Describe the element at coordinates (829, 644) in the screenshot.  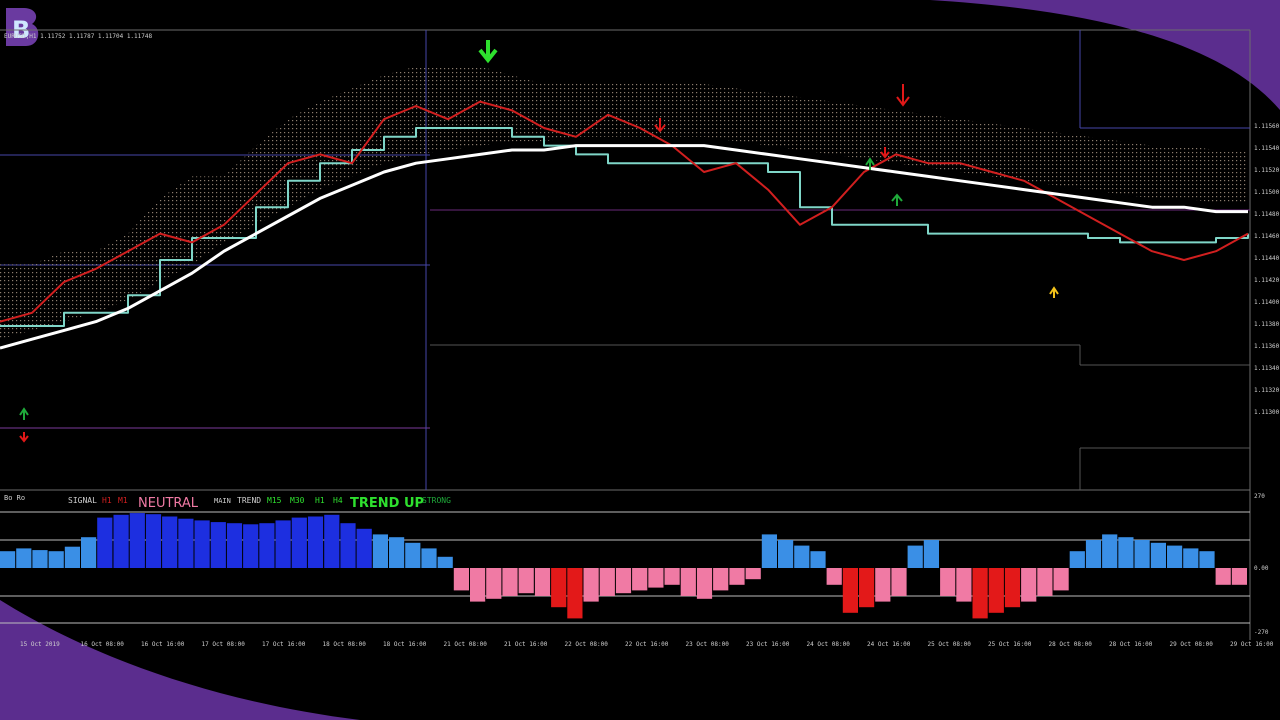
I see `time-tick-label: 24 Oct 08:00` at that location.